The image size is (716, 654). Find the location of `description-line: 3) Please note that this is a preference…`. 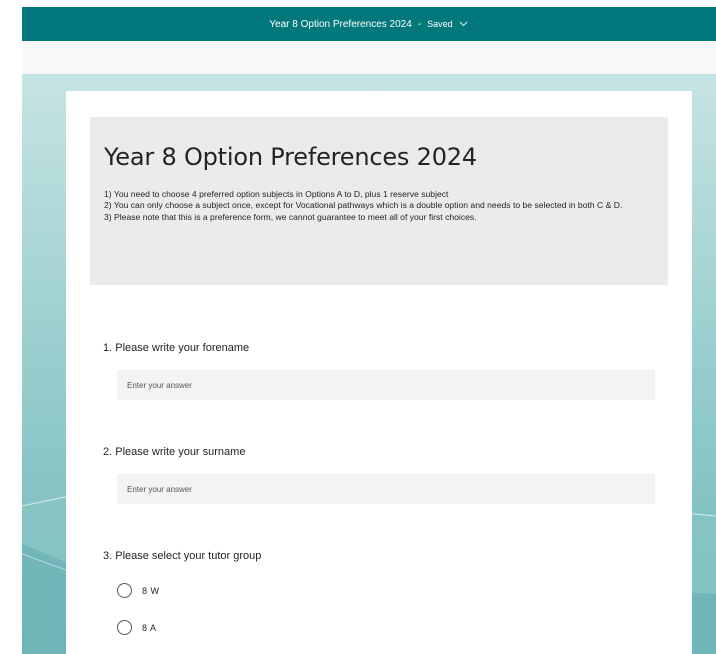

description-line: 3) Please note that this is a preference… is located at coordinates (290, 216).